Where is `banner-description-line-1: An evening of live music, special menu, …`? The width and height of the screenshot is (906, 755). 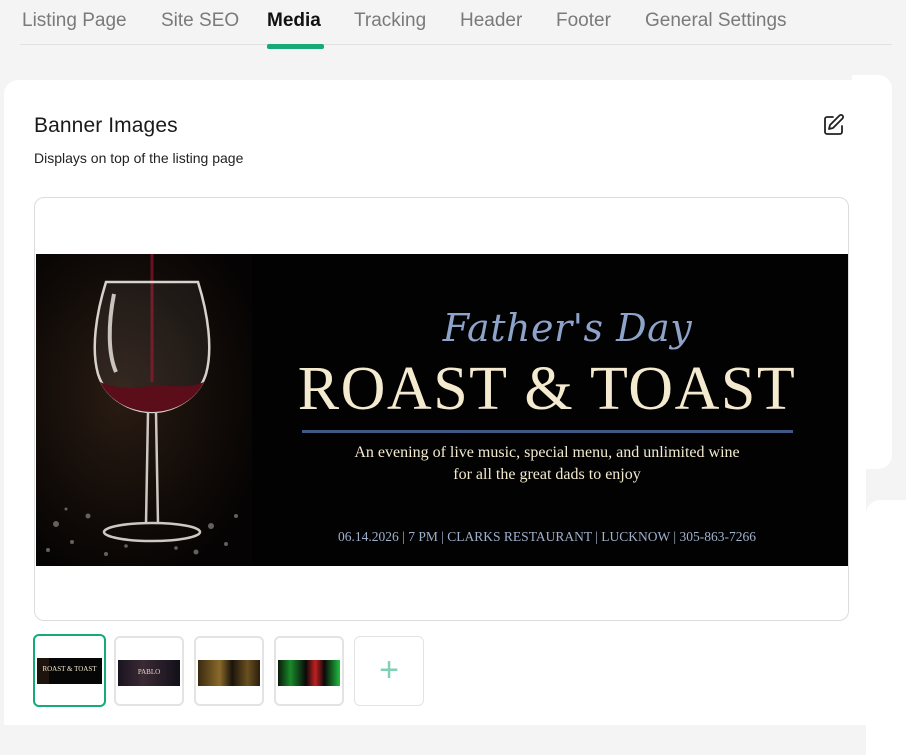
banner-description-line-1: An evening of live music, special menu, … is located at coordinates (547, 452).